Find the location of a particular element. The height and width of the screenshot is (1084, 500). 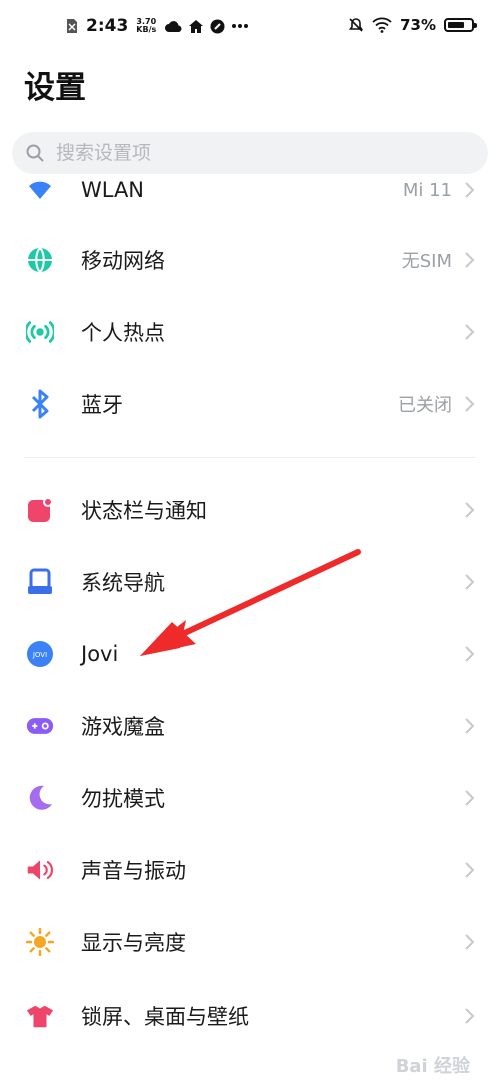

network-speed: 3.70 KB/s is located at coordinates (146, 26).